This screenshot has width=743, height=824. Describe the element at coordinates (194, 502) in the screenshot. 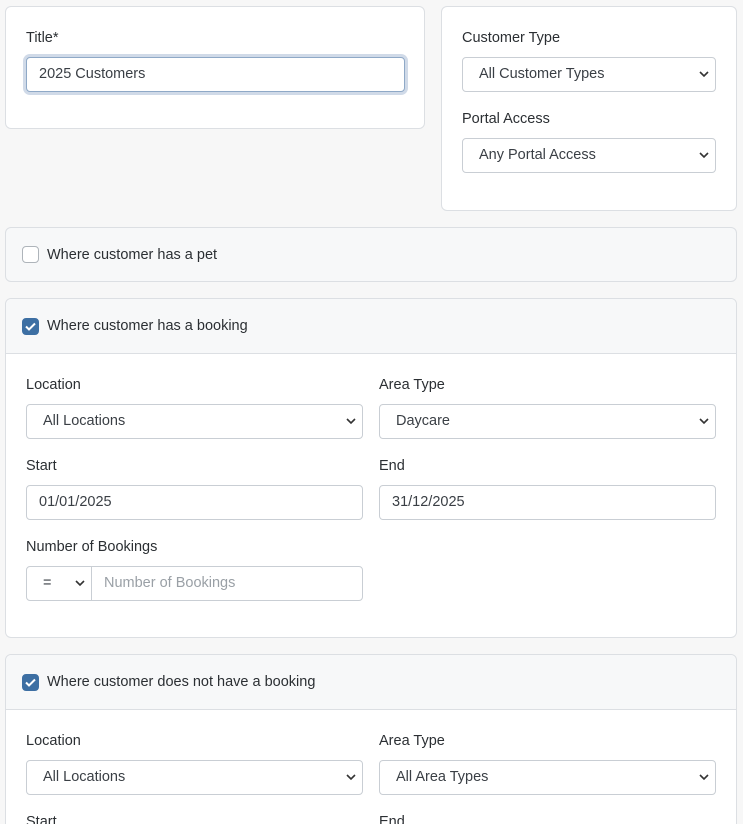

I see `booking-start-input: 01/01/2025` at that location.